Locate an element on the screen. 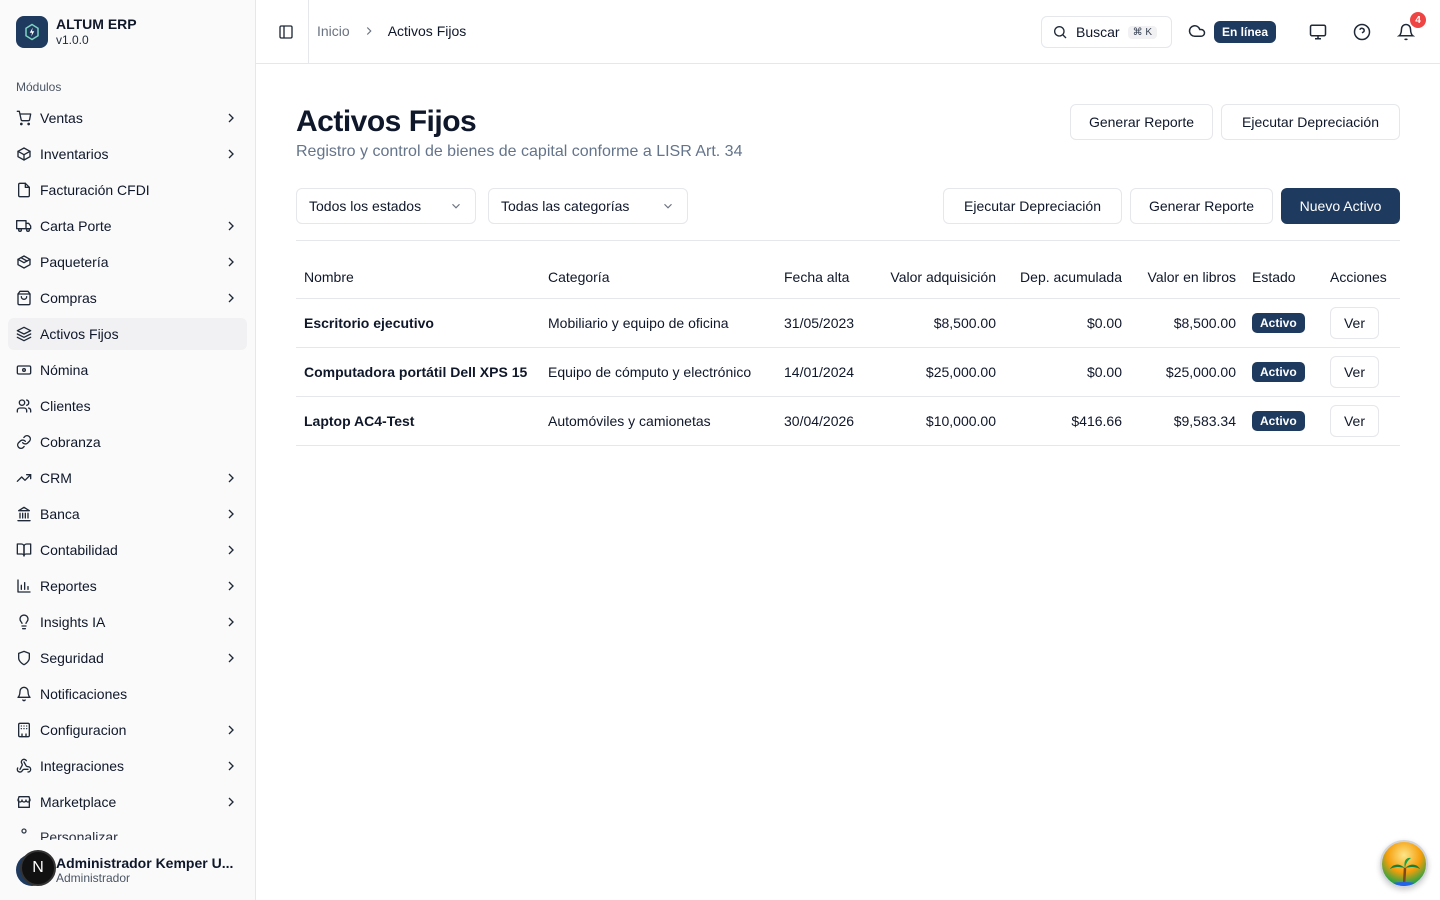  chevron-down-icon is located at coordinates (668, 206).